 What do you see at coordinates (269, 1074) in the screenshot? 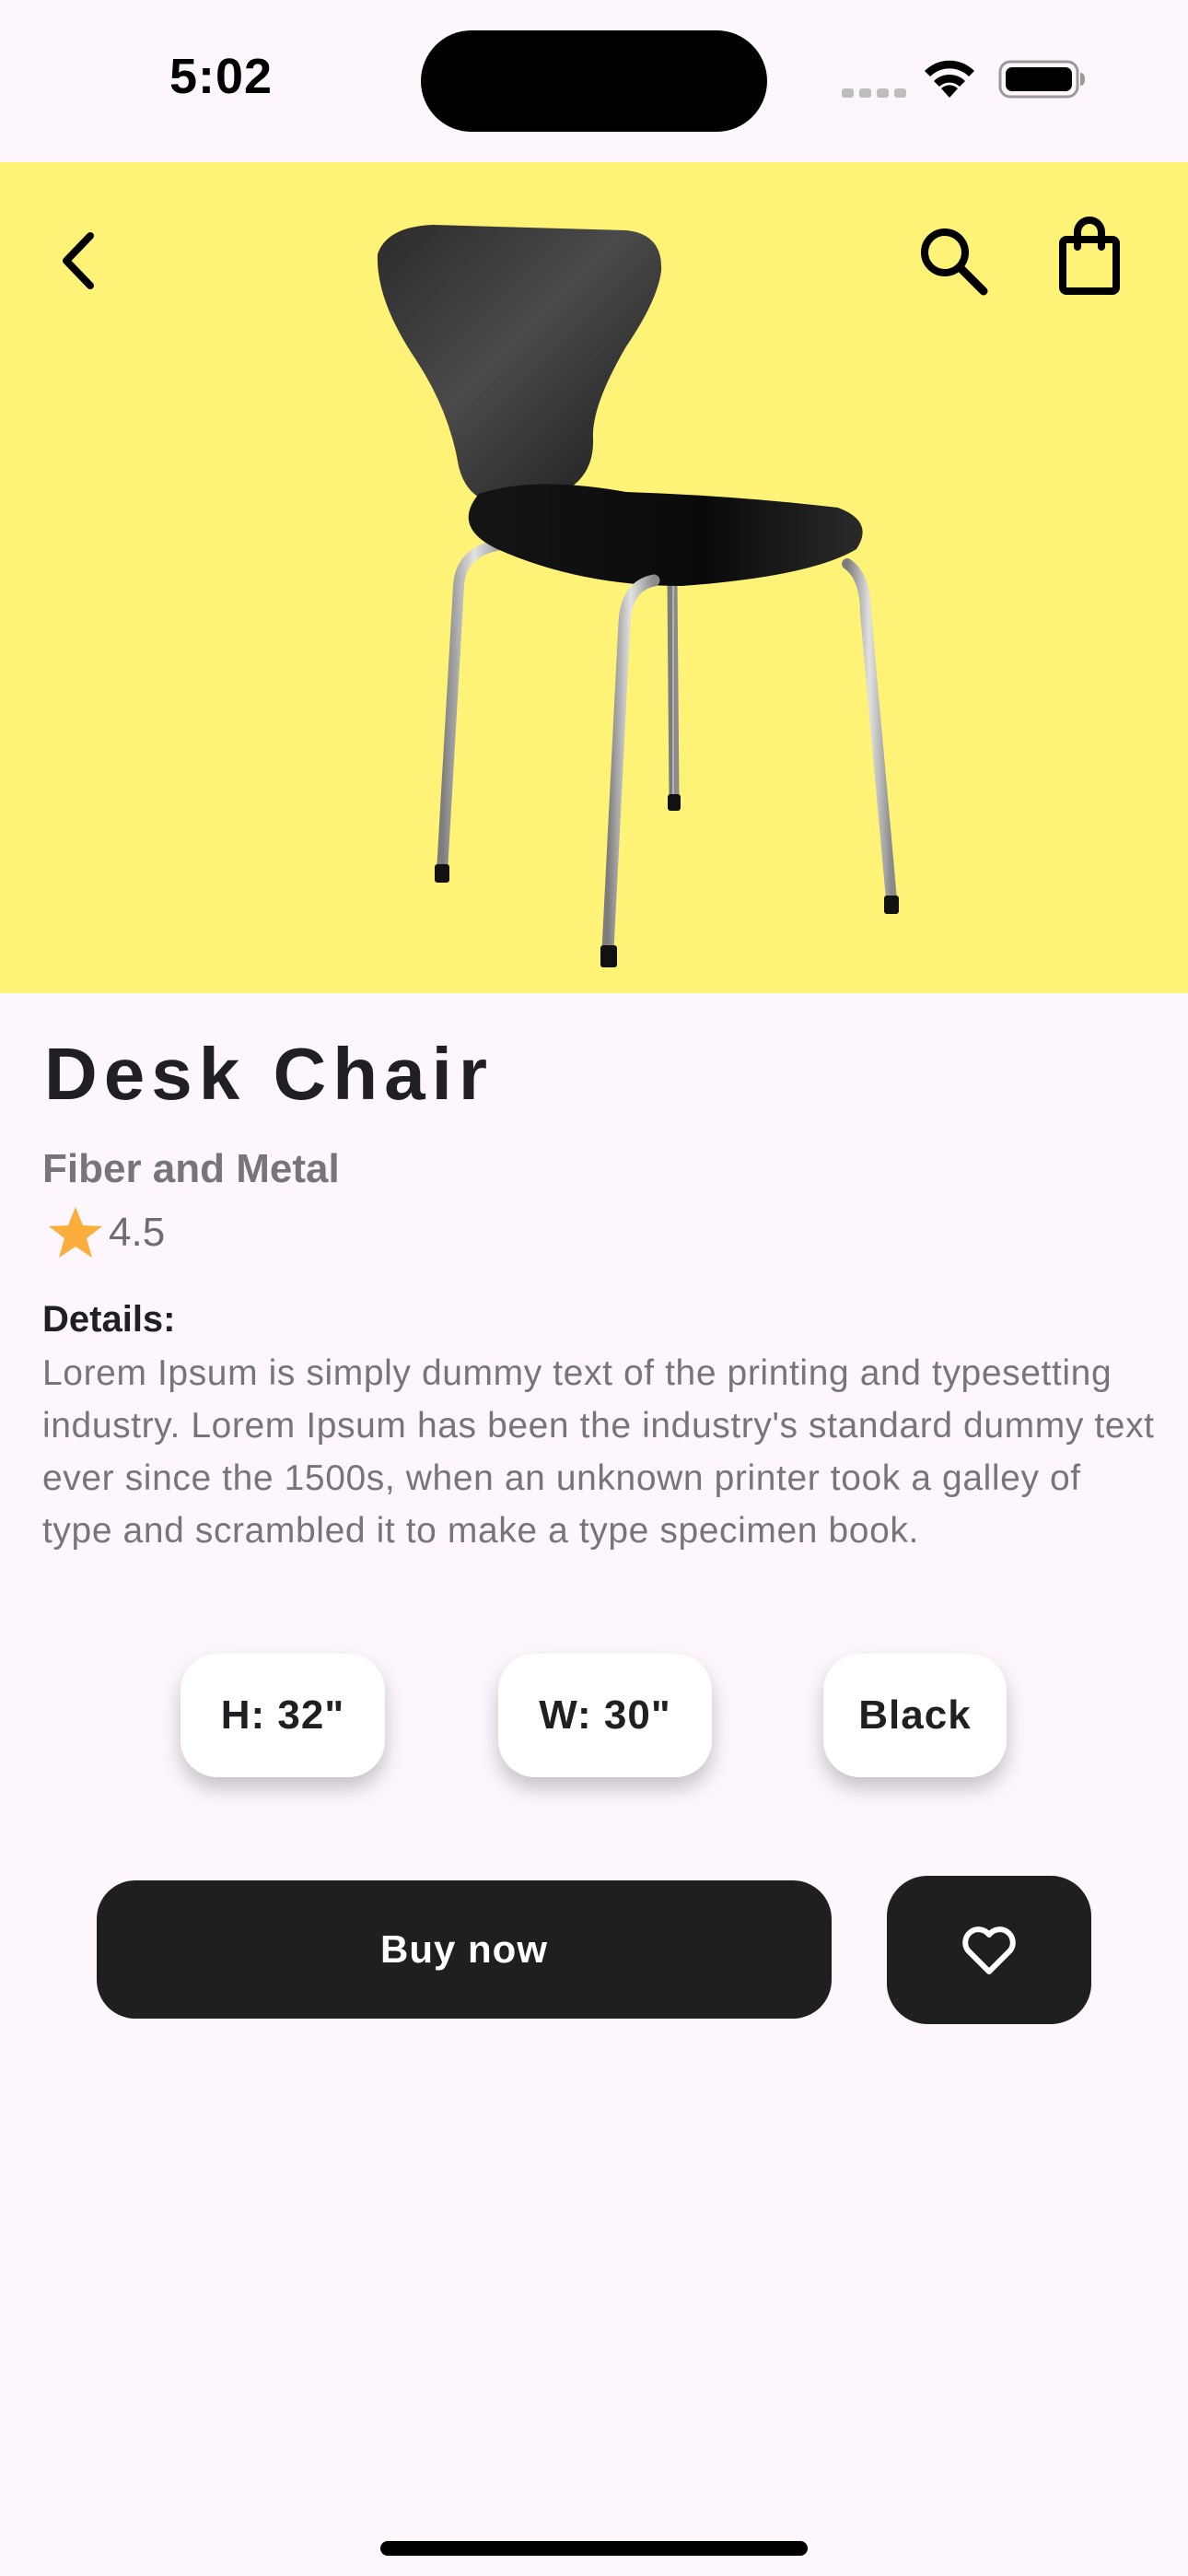
I see `product-title: Desk Chair` at bounding box center [269, 1074].